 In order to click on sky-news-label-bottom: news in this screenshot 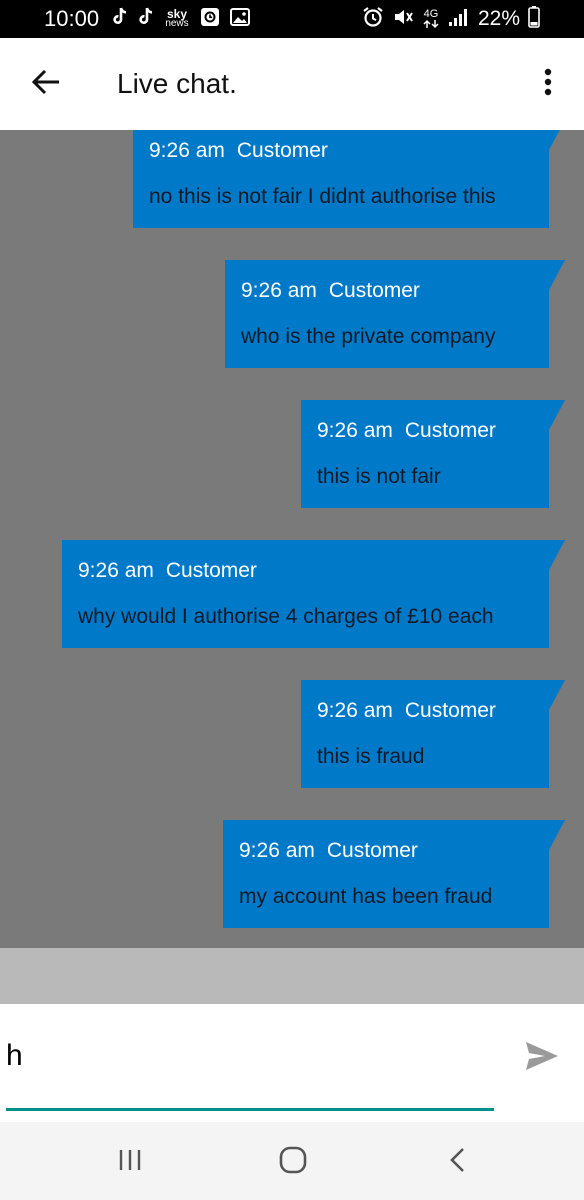, I will do `click(177, 23)`.